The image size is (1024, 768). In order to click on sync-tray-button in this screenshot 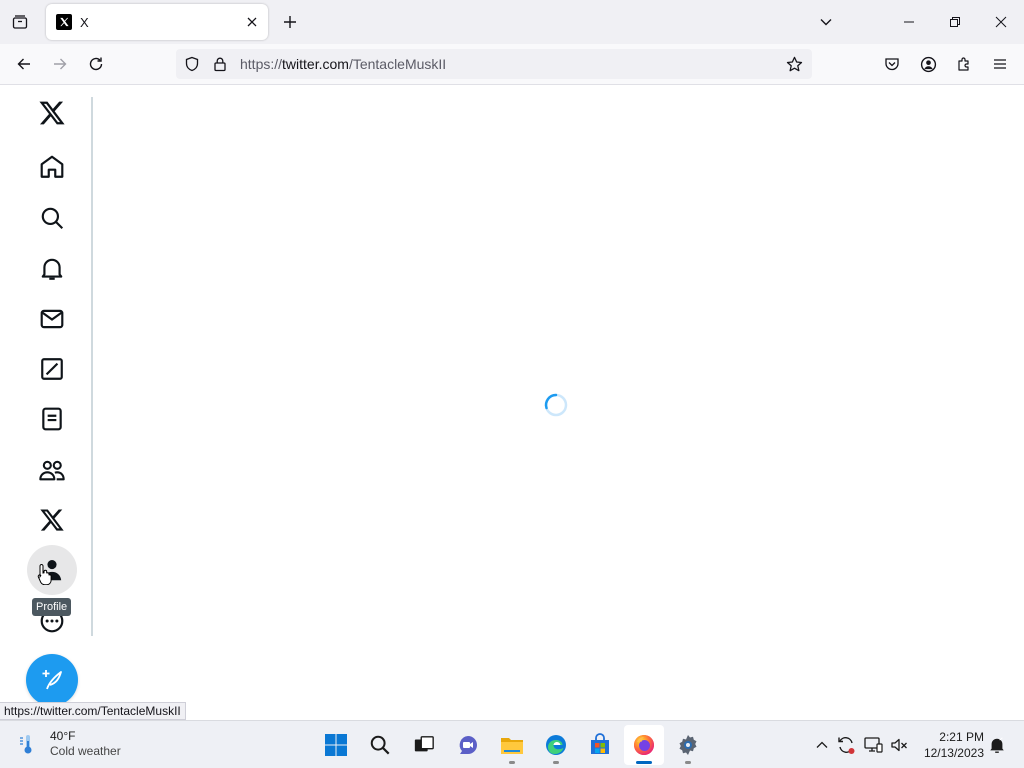, I will do `click(846, 745)`.